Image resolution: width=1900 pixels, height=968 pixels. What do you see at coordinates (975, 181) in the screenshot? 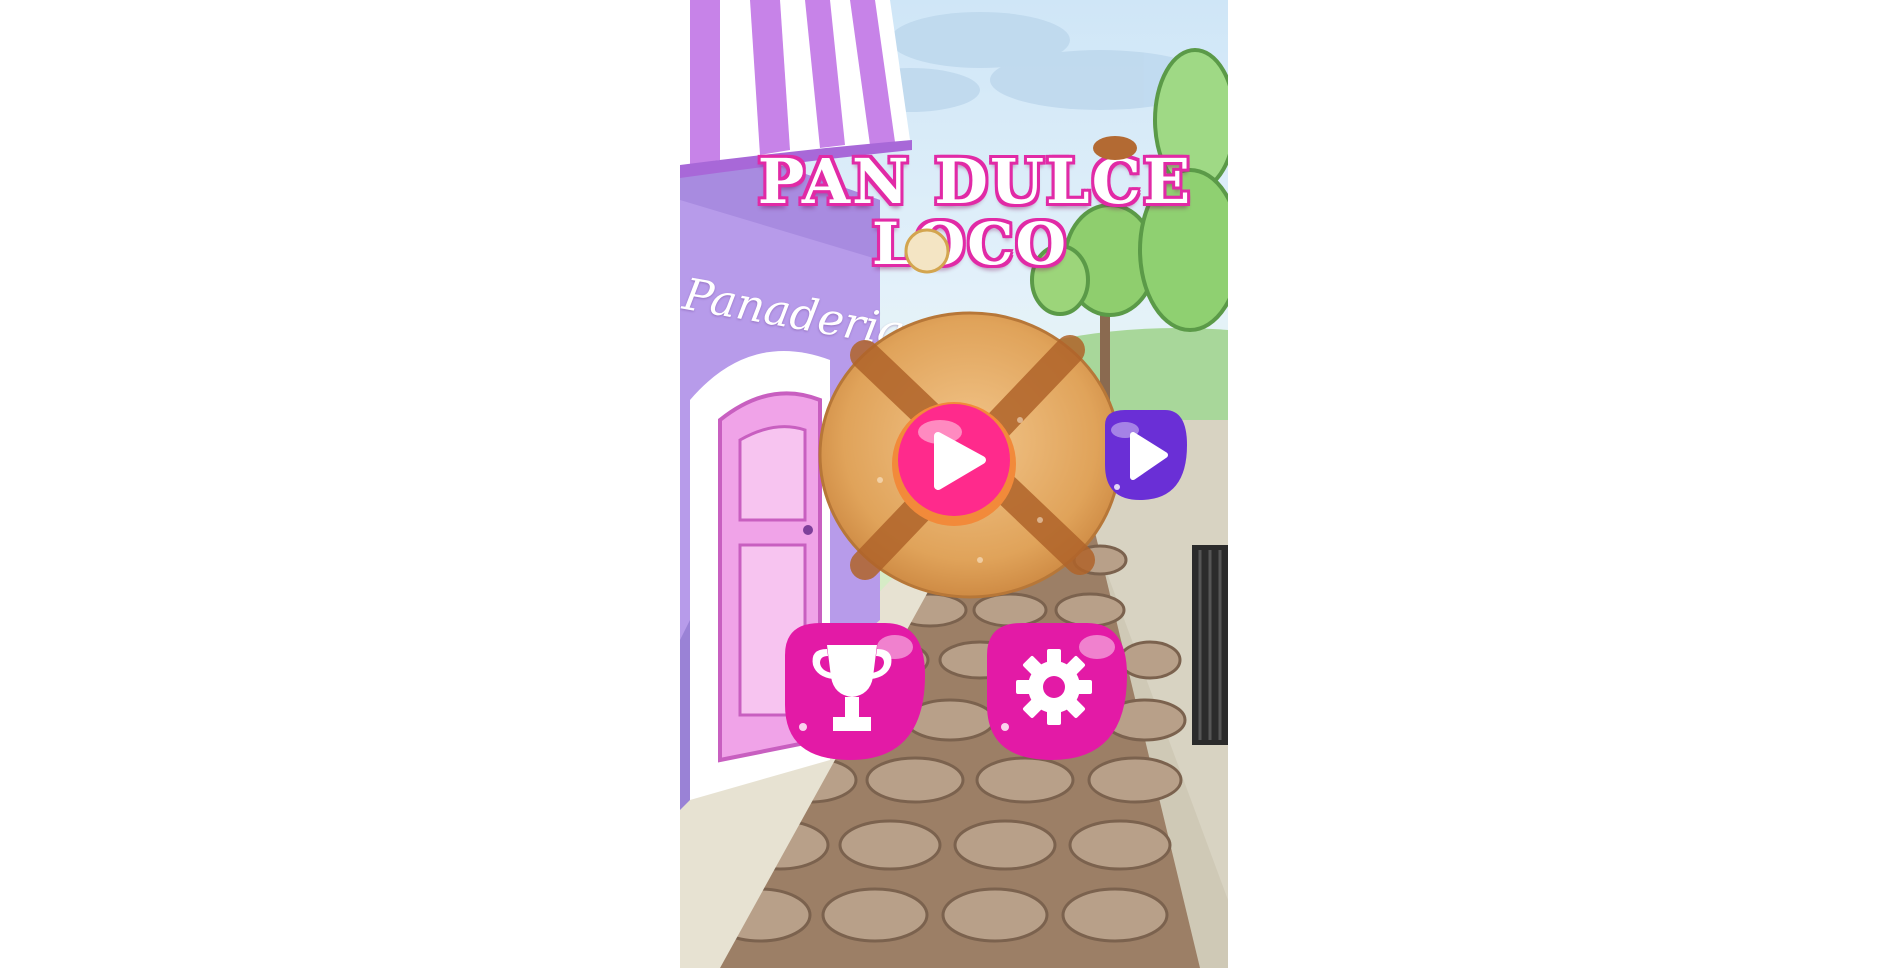
I see `title-line-1: PAN DULCE` at bounding box center [975, 181].